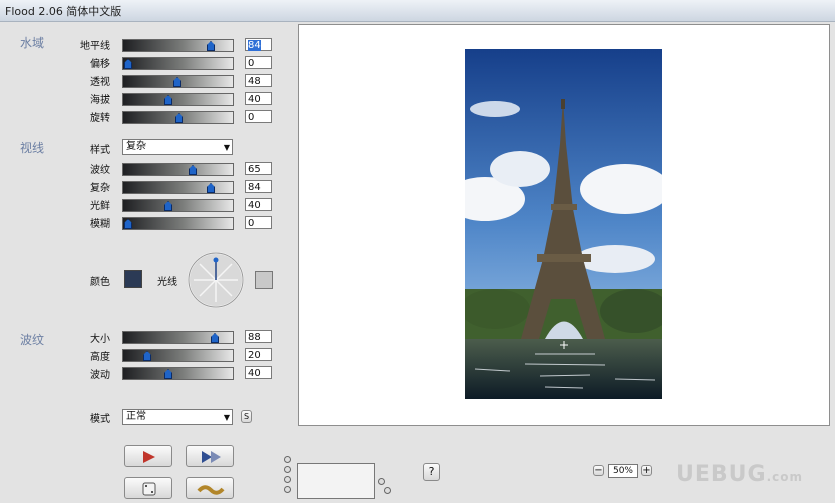 The image size is (835, 503). Describe the element at coordinates (177, 147) in the screenshot. I see `style-dropdown: 复杂 ▼` at that location.